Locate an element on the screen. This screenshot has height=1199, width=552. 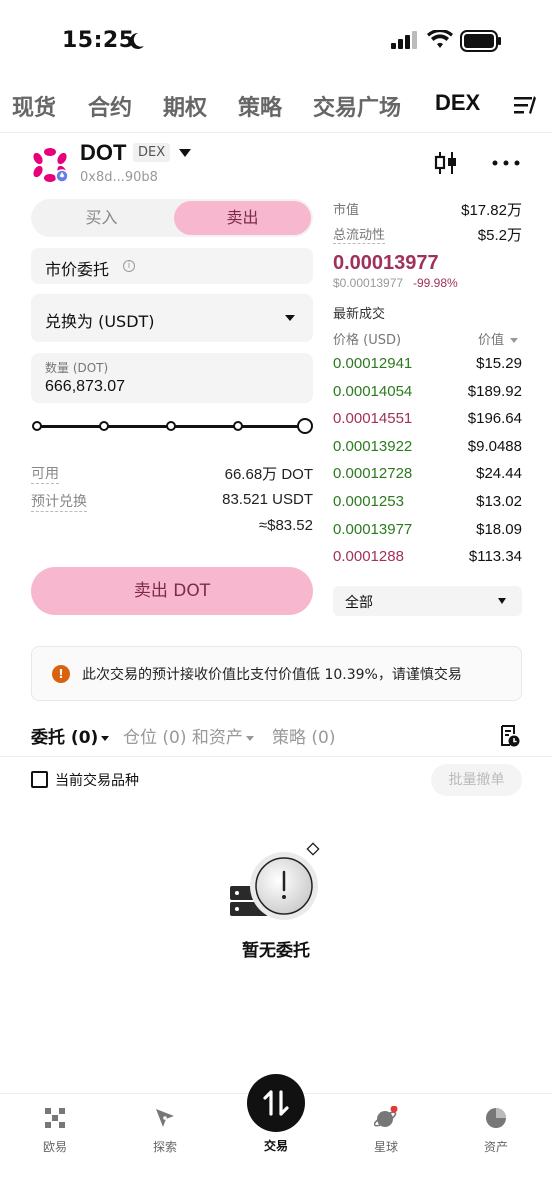
col-price: 价格 (USD) is located at coordinates (367, 340).